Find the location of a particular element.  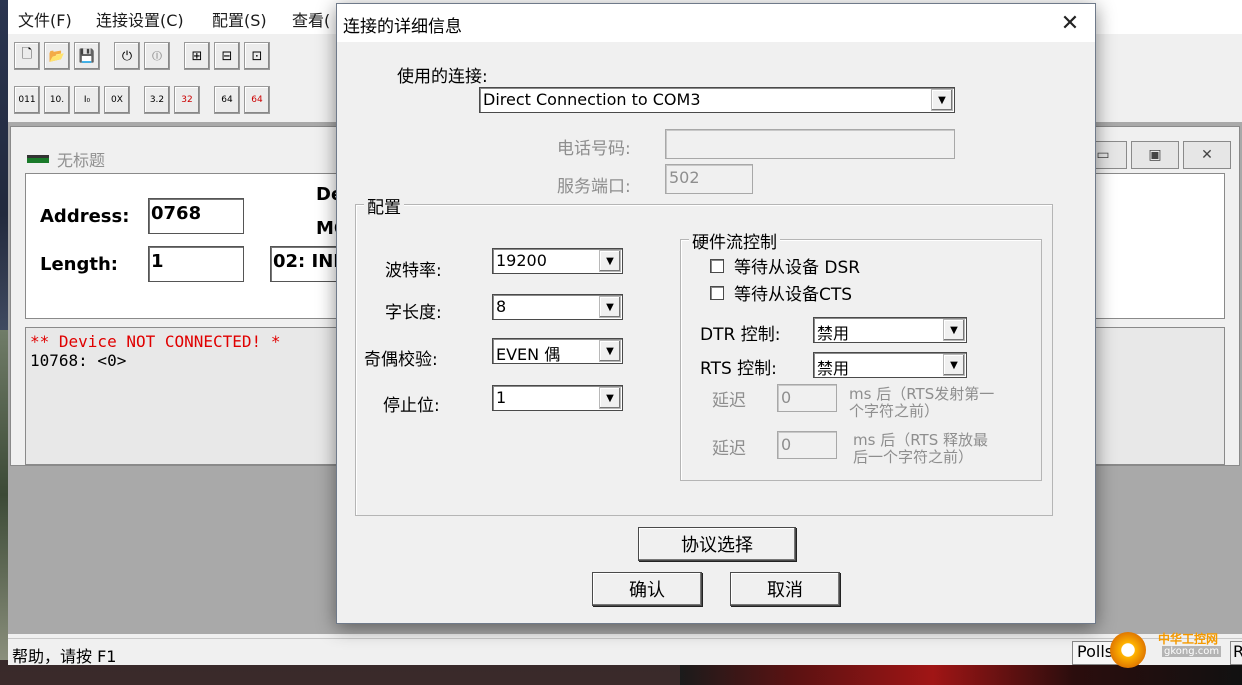

menu-file: 文件(F) is located at coordinates (45, 19).